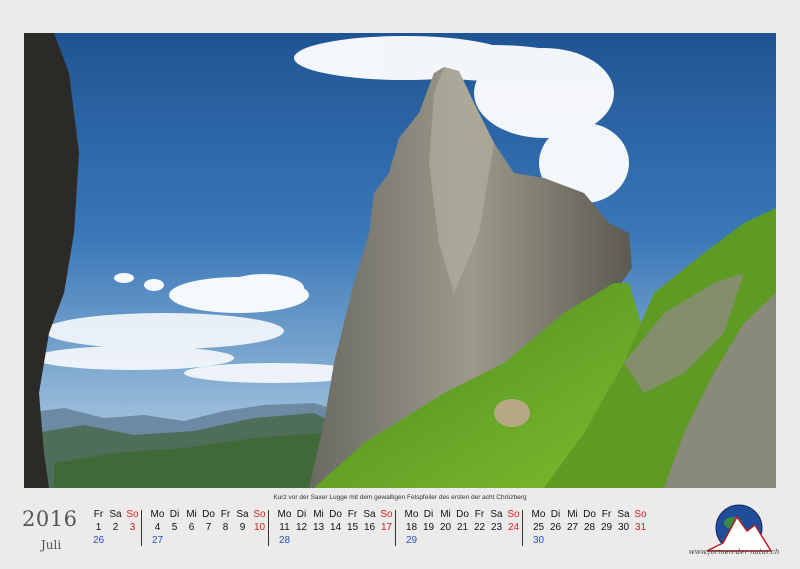  Describe the element at coordinates (51, 545) in the screenshot. I see `calendar-month: Juli` at that location.